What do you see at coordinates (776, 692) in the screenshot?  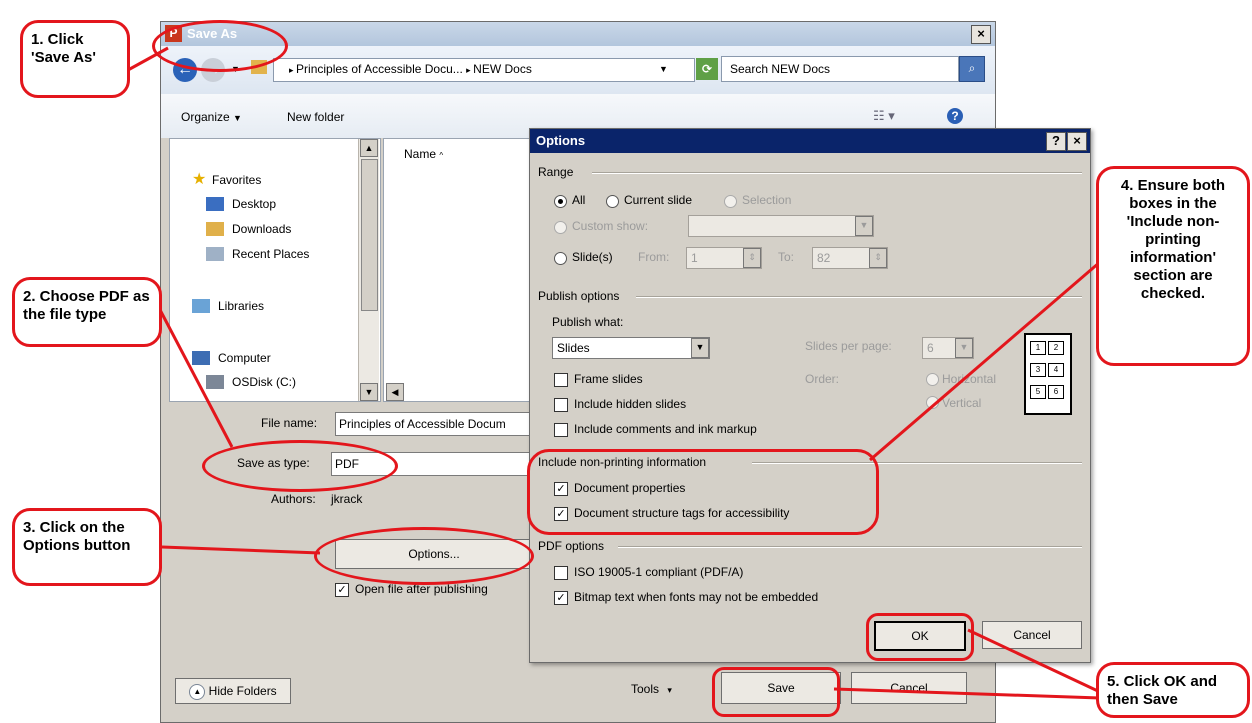 I see `highlight-save-button` at bounding box center [776, 692].